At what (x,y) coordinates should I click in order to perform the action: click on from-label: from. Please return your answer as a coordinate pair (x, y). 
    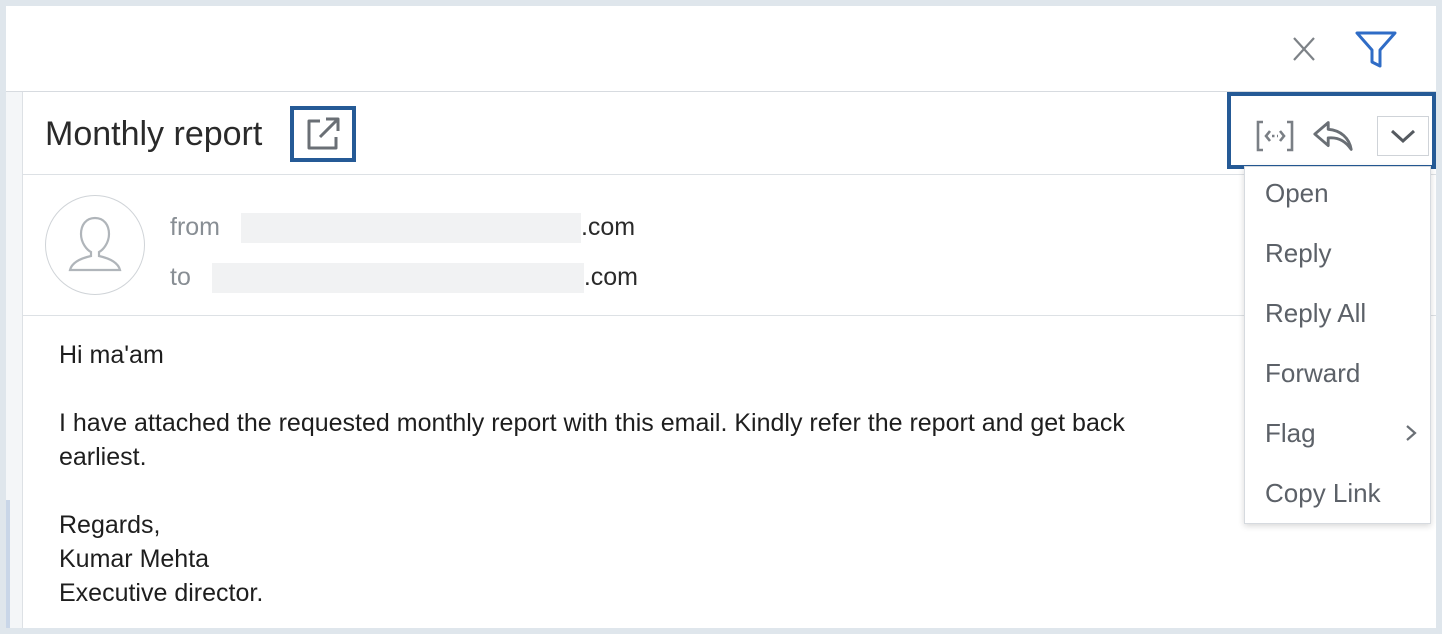
    Looking at the image, I should click on (195, 227).